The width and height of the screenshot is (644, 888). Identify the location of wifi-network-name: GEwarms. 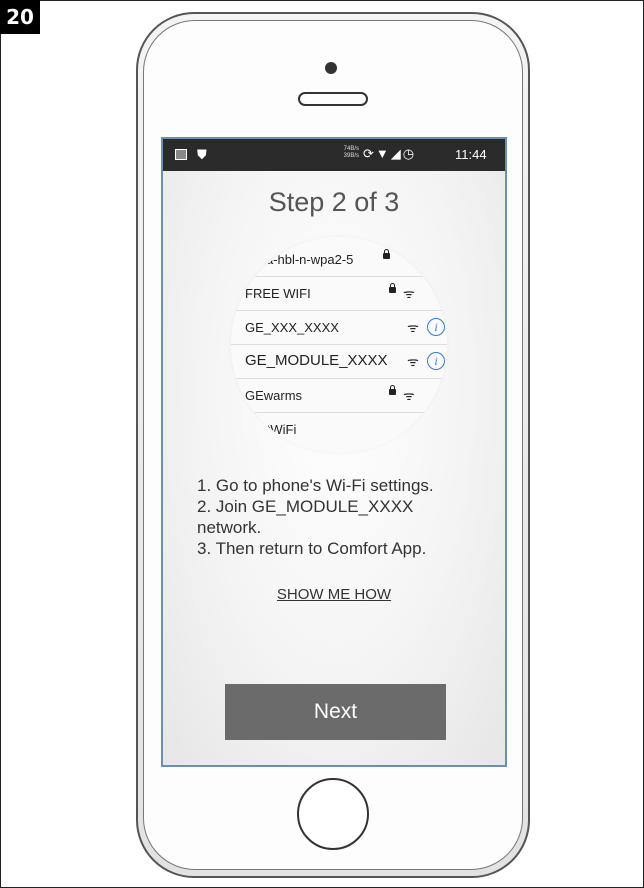
(274, 395).